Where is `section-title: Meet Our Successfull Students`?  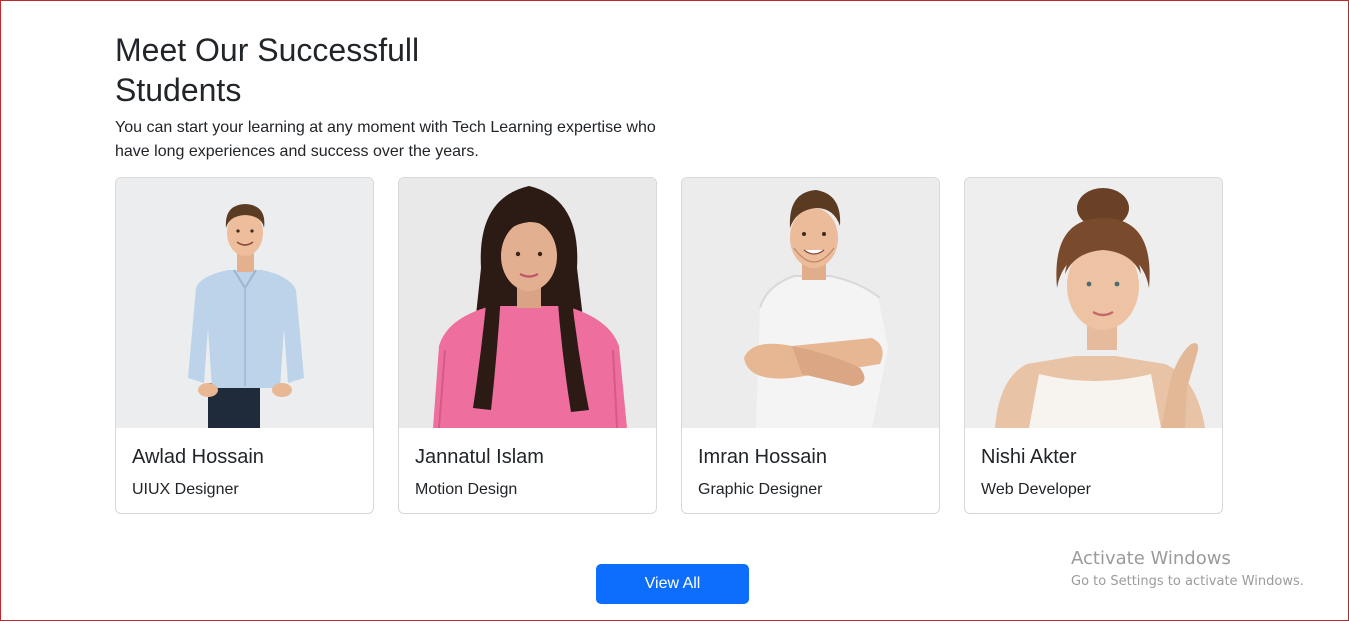 section-title: Meet Our Successfull Students is located at coordinates (267, 70).